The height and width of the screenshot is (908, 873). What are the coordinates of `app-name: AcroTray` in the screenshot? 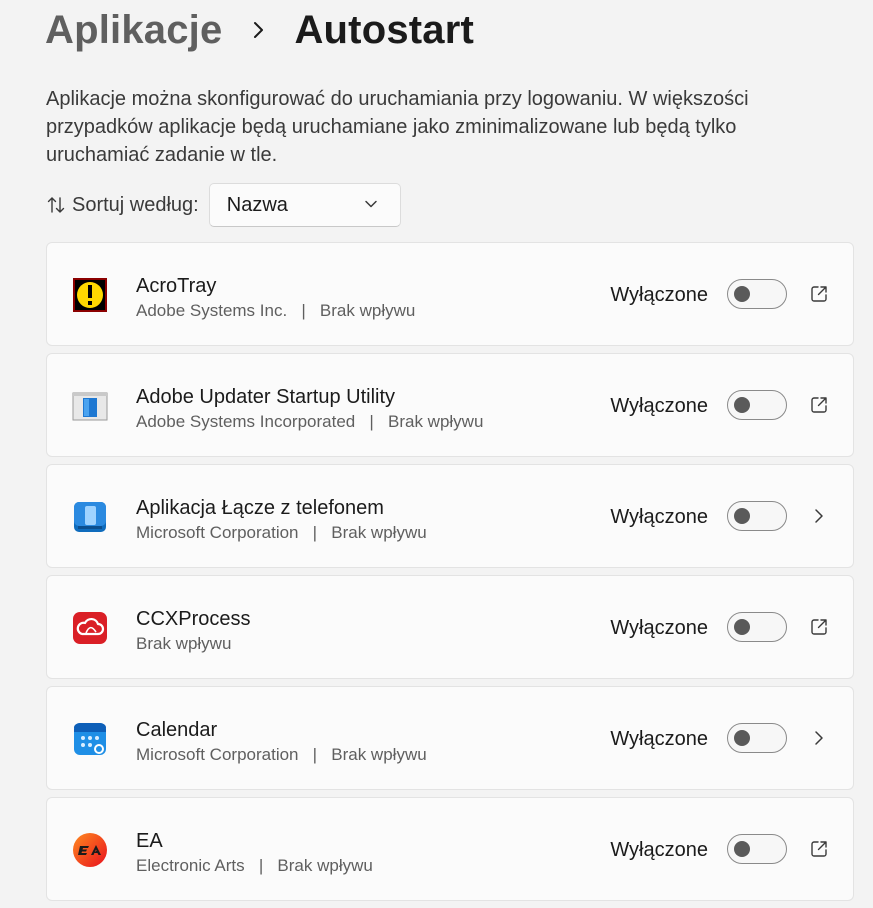 It's located at (176, 286).